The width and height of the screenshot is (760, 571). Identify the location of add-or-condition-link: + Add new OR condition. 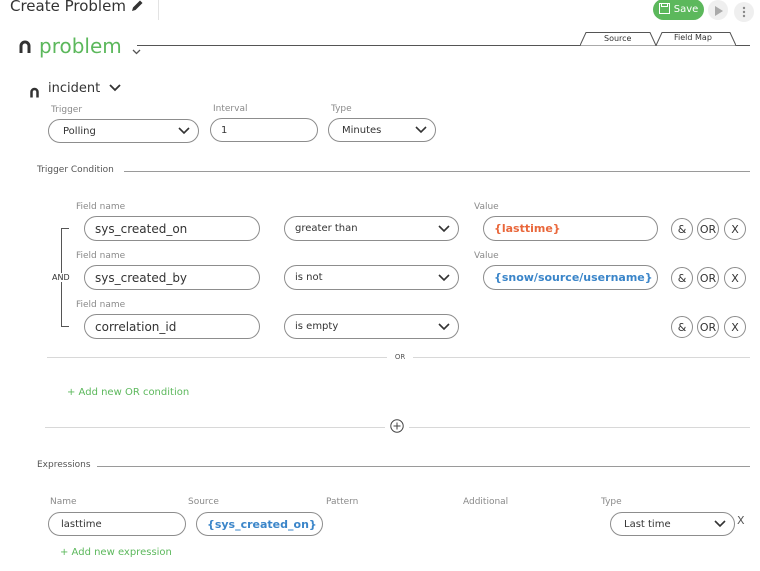
(128, 392).